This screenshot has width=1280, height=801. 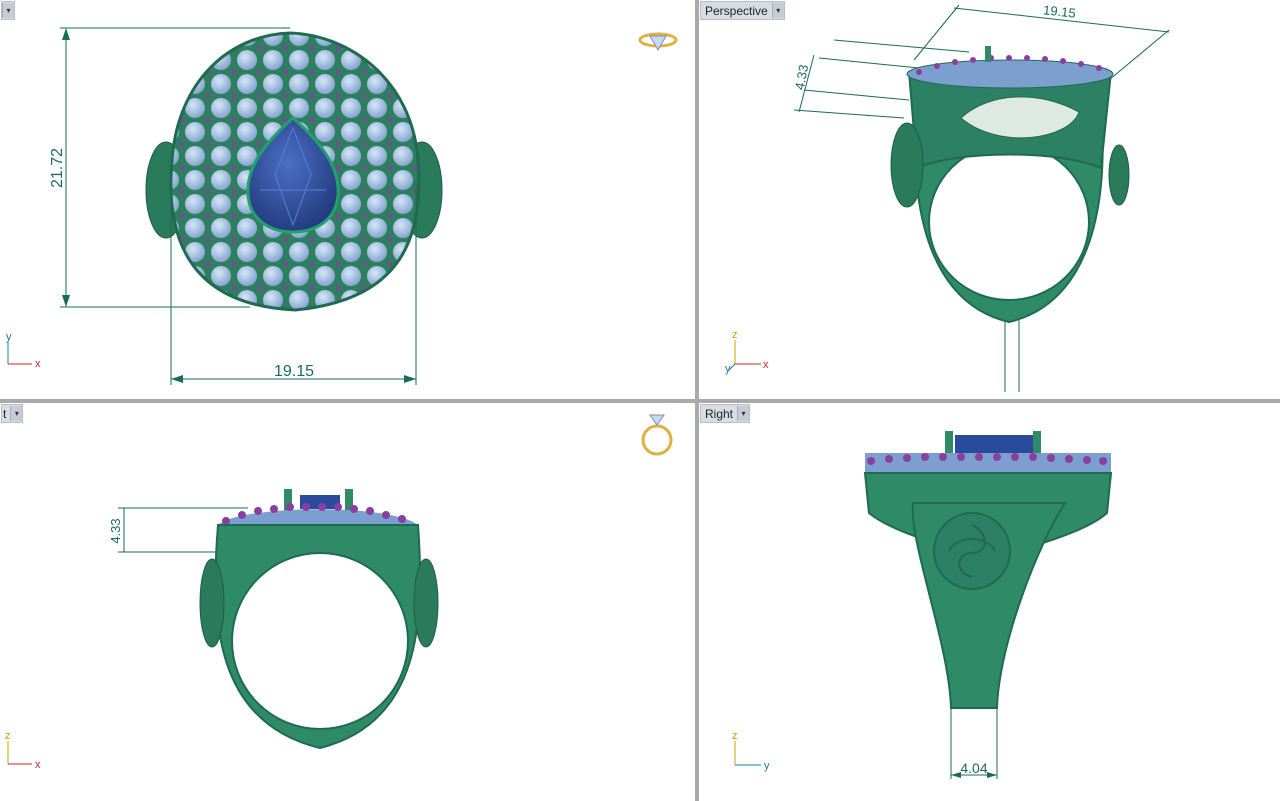 I want to click on axis-indicator: z x, so click(x=23, y=750).